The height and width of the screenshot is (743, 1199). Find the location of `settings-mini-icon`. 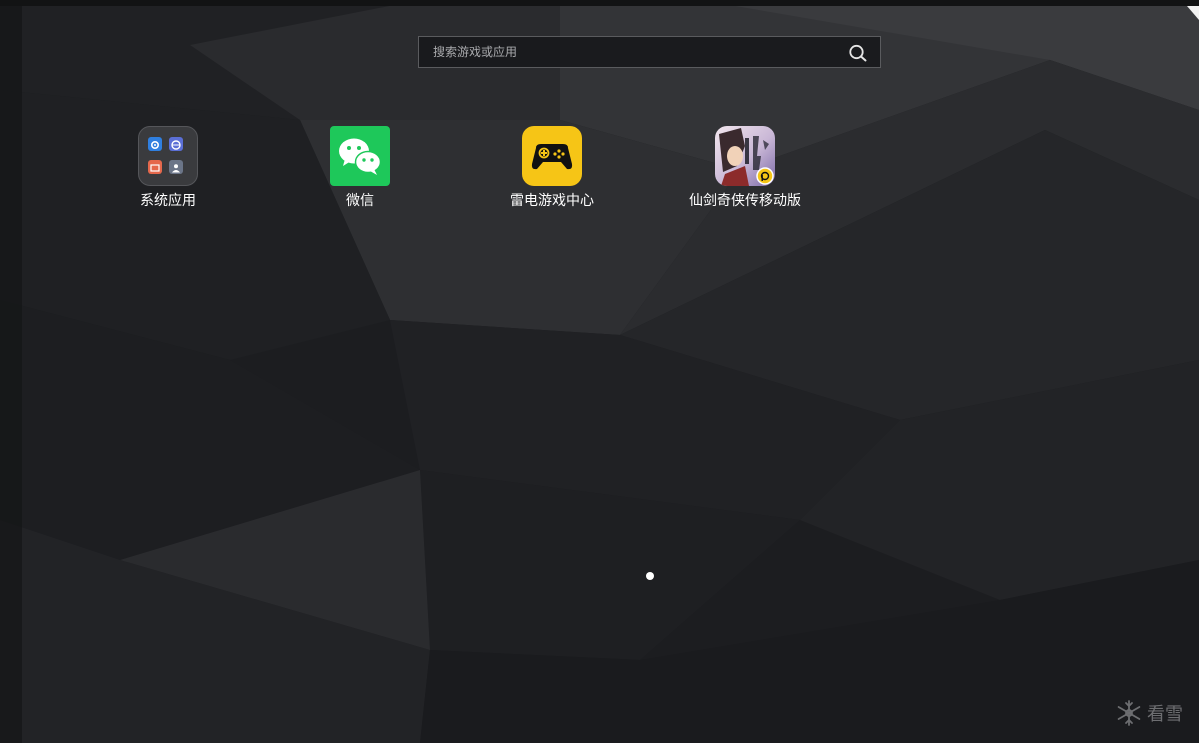

settings-mini-icon is located at coordinates (155, 144).